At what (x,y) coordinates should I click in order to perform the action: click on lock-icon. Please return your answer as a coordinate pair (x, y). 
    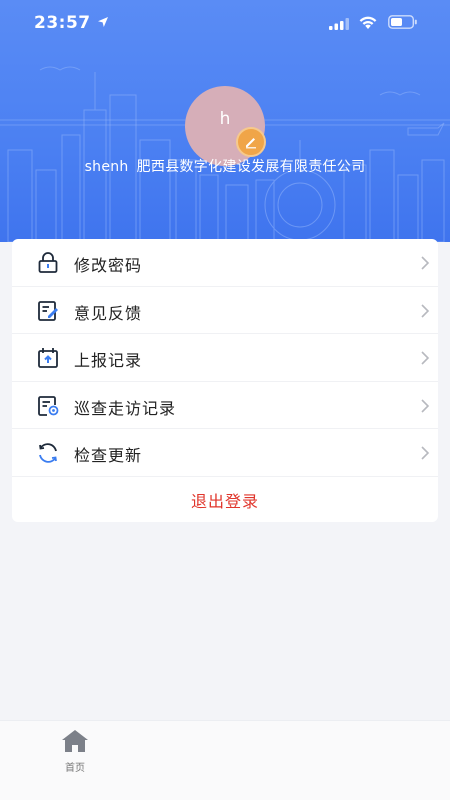
    Looking at the image, I should click on (48, 262).